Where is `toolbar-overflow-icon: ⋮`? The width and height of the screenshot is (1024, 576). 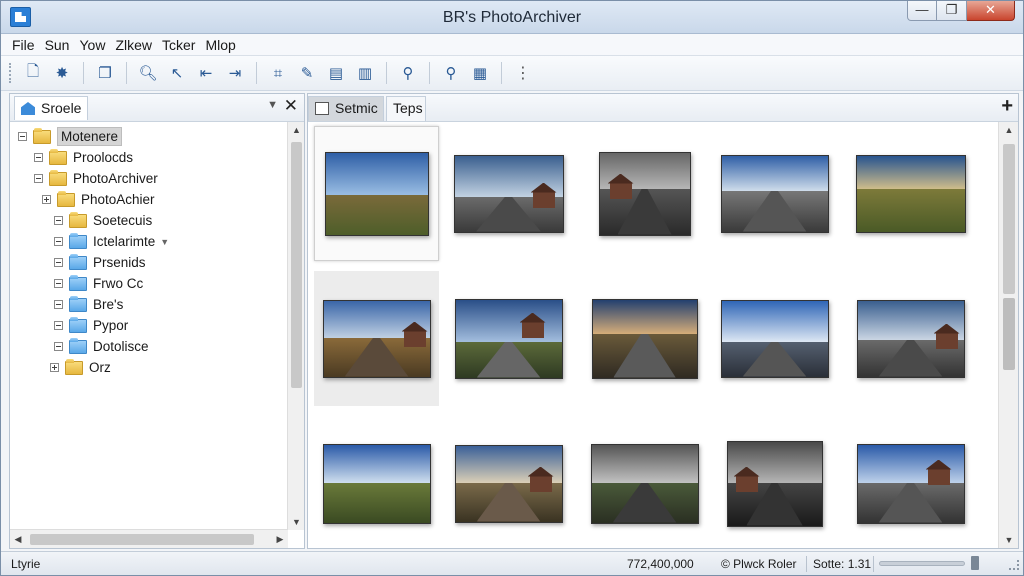 toolbar-overflow-icon: ⋮ is located at coordinates (523, 73).